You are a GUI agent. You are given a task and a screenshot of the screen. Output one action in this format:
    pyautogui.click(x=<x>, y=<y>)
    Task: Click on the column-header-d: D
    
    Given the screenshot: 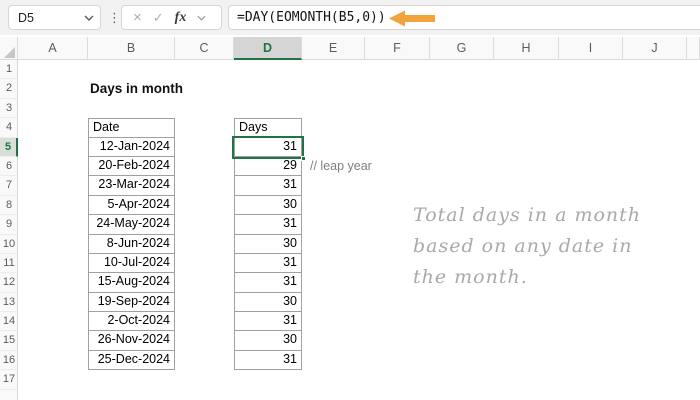 What is the action you would take?
    pyautogui.click(x=268, y=48)
    